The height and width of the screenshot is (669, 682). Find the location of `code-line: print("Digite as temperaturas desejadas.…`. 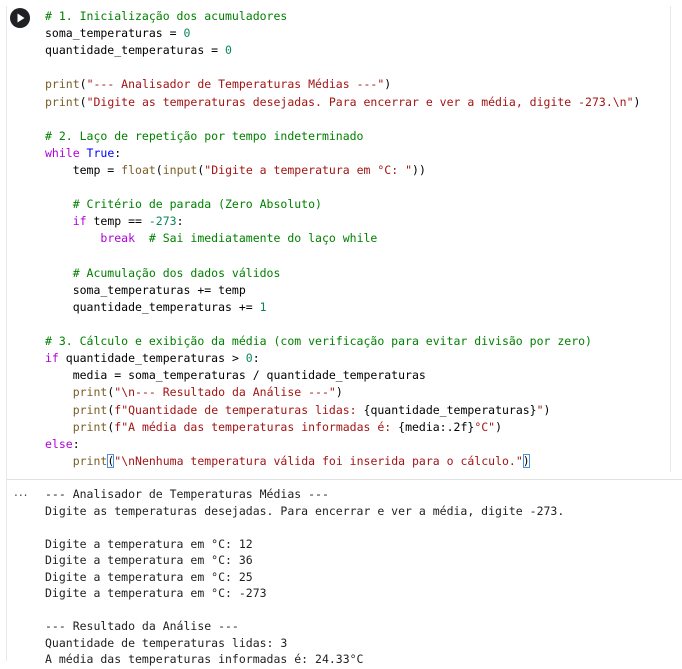

code-line: print("Digite as temperaturas desejadas.… is located at coordinates (357, 102).